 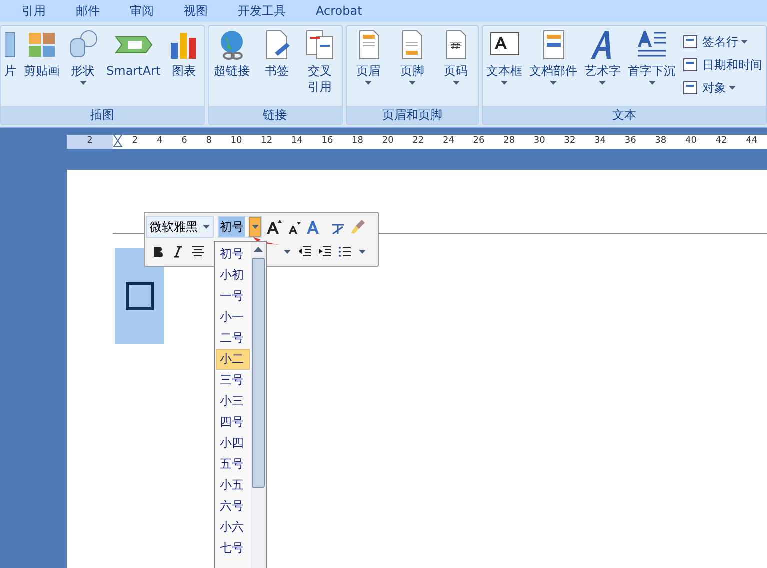 What do you see at coordinates (267, 141) in the screenshot?
I see `ruler-number: 12` at bounding box center [267, 141].